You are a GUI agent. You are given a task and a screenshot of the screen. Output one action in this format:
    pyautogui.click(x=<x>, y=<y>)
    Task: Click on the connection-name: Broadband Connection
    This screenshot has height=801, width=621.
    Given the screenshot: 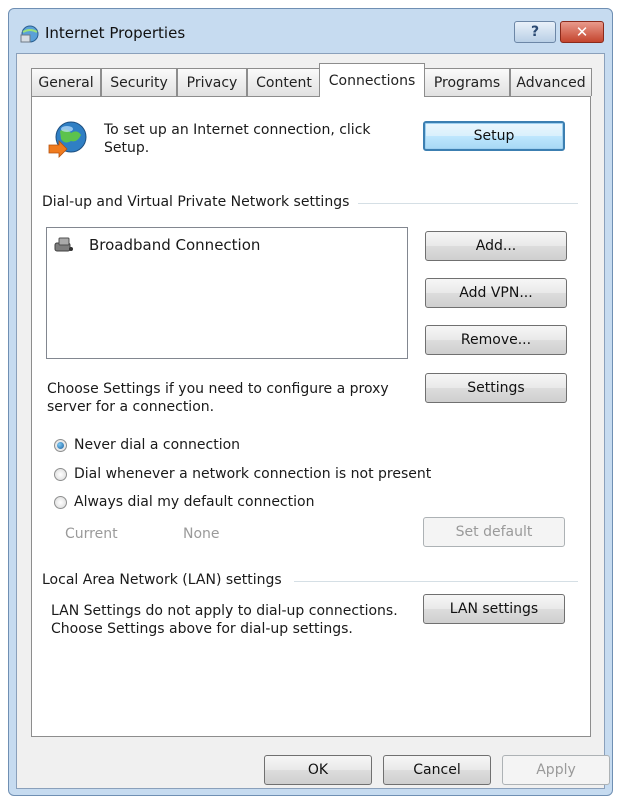 What is the action you would take?
    pyautogui.click(x=175, y=245)
    